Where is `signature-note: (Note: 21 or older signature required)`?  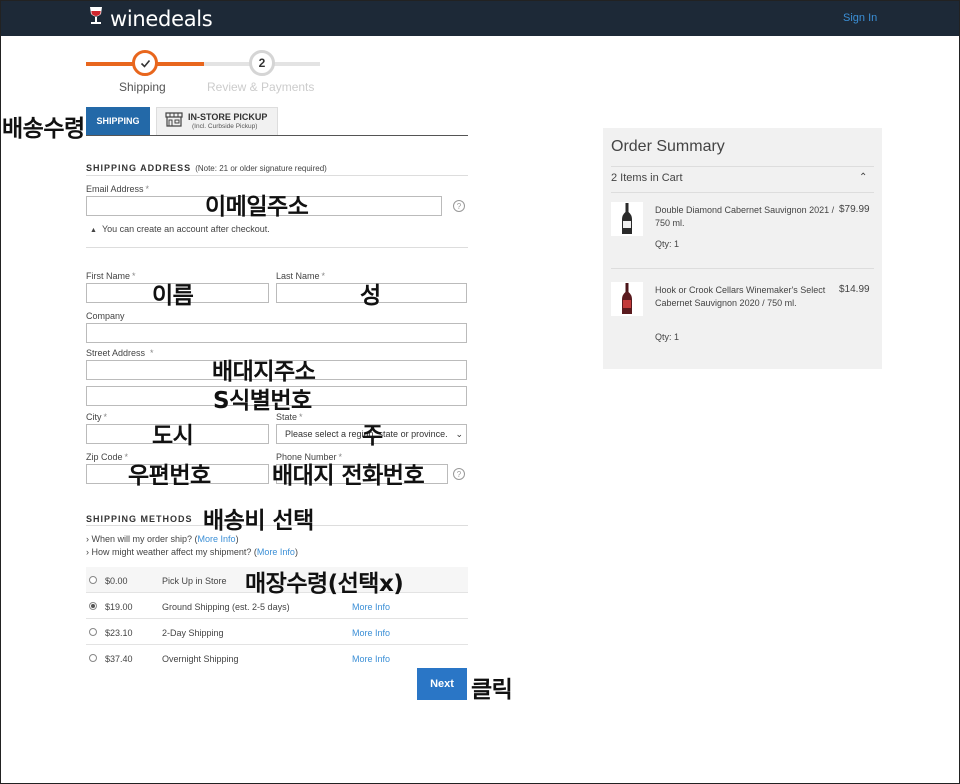 signature-note: (Note: 21 or older signature required) is located at coordinates (261, 168).